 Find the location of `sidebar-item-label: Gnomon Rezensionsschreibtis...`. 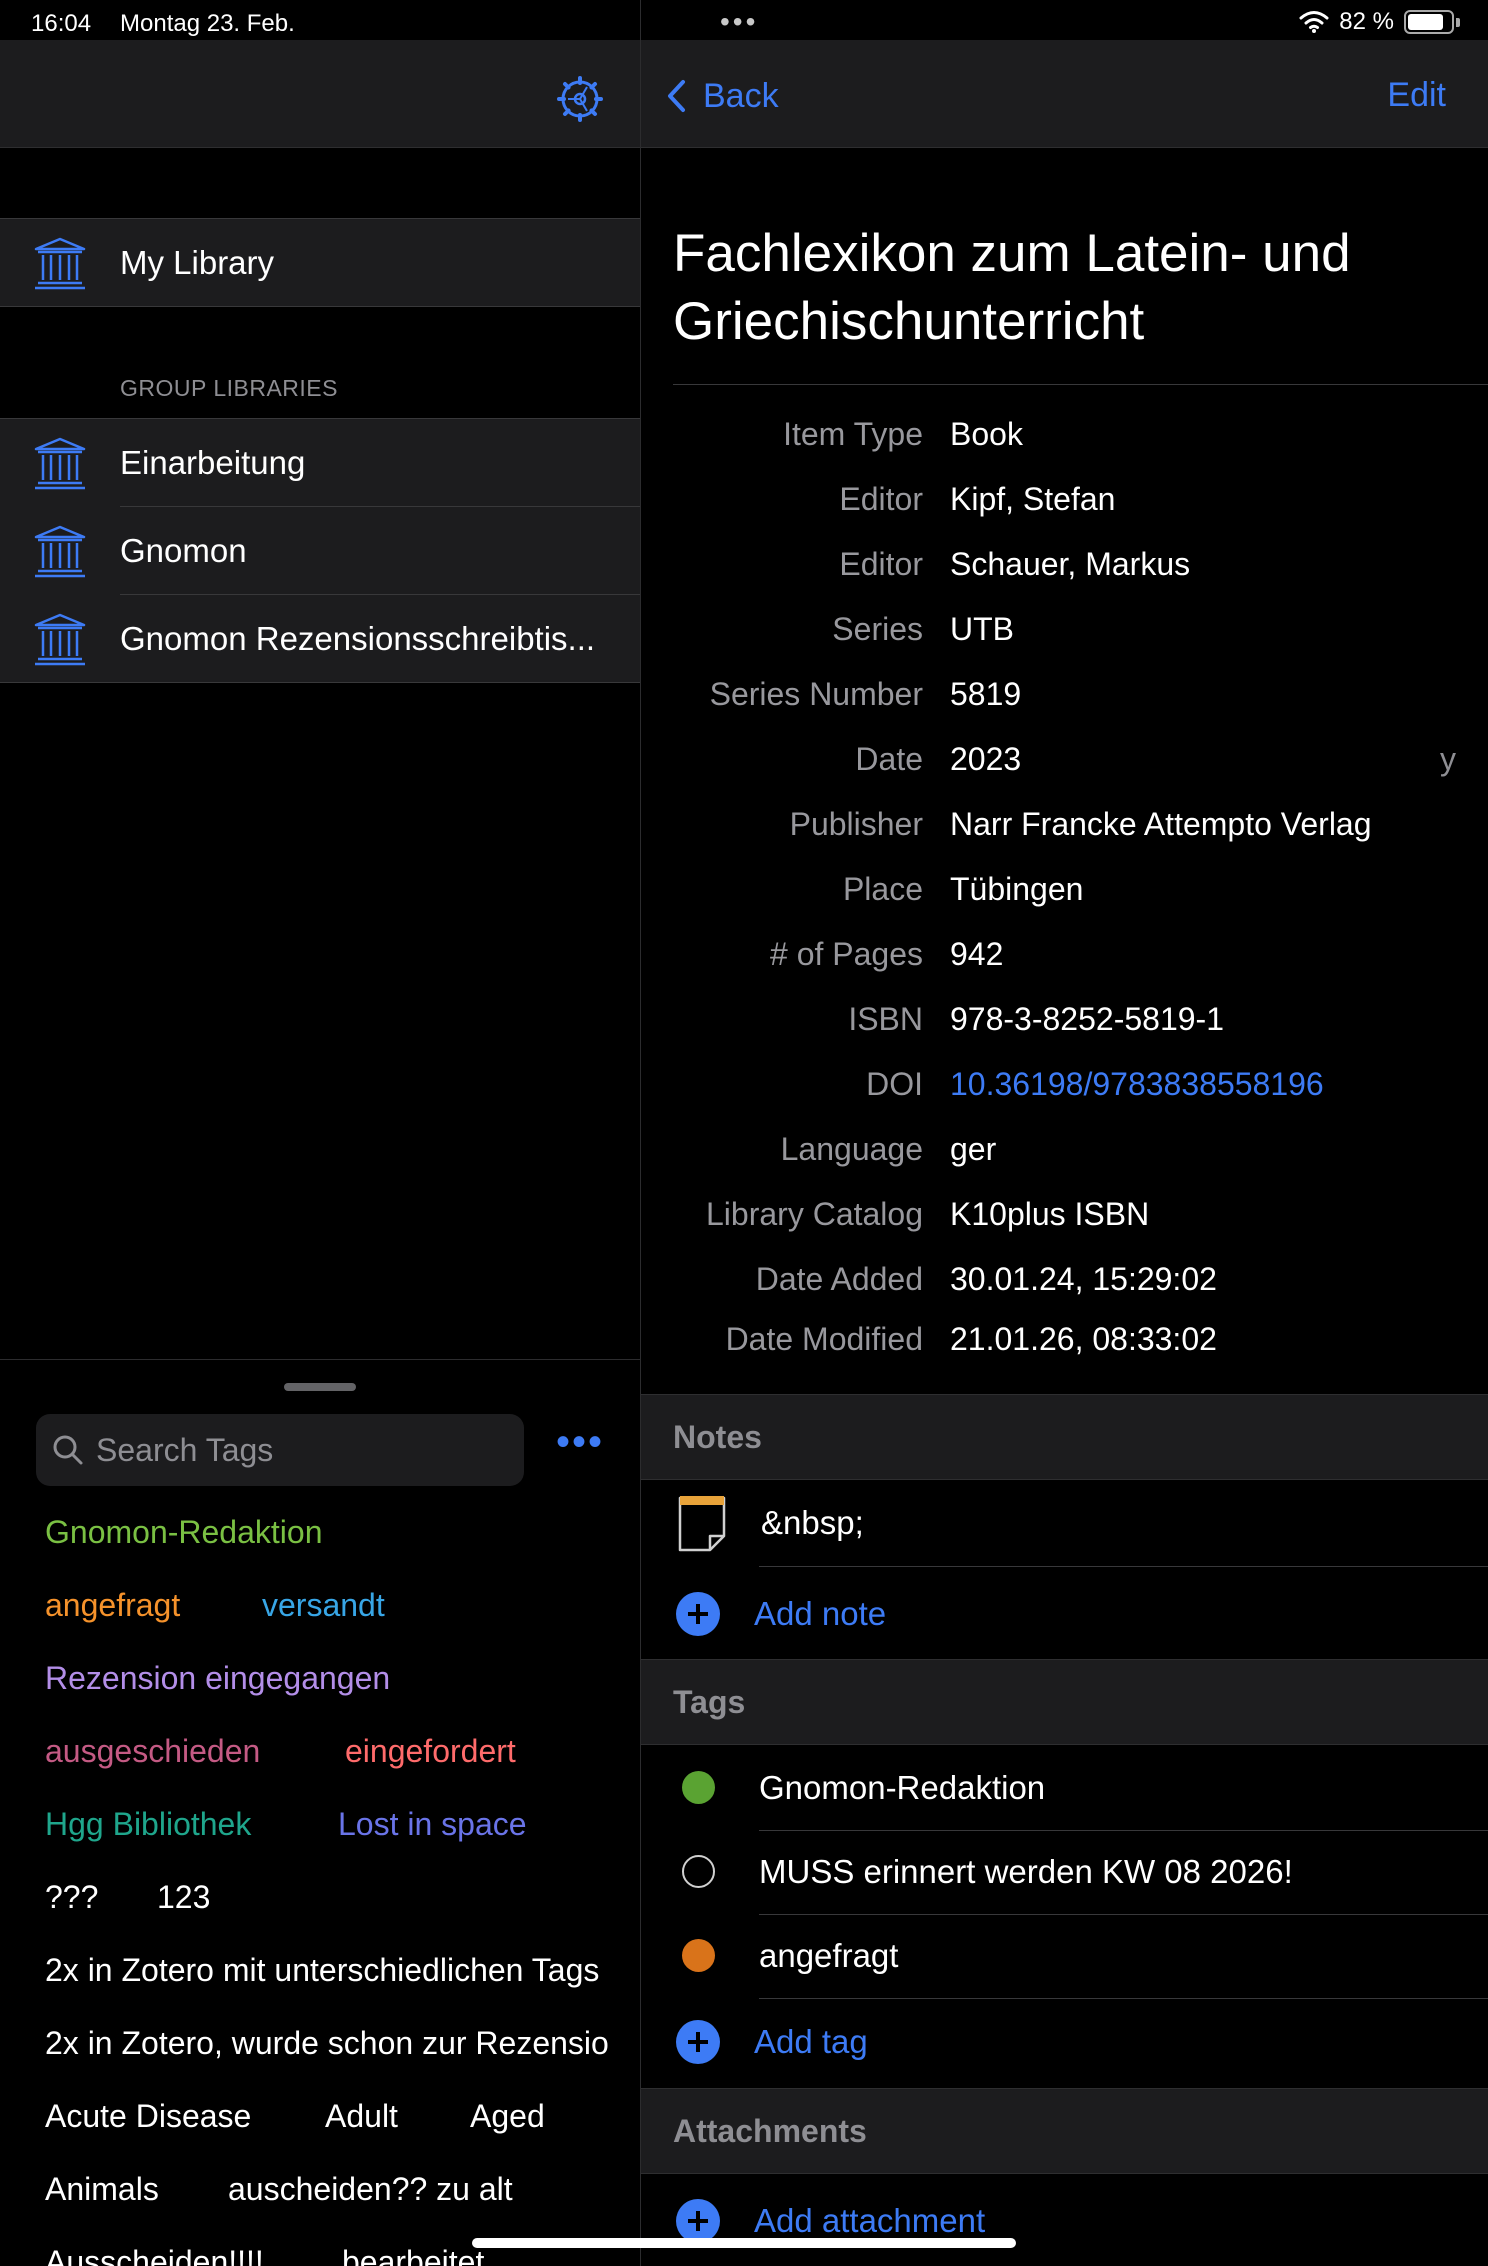

sidebar-item-label: Gnomon Rezensionsschreibtis... is located at coordinates (358, 638).